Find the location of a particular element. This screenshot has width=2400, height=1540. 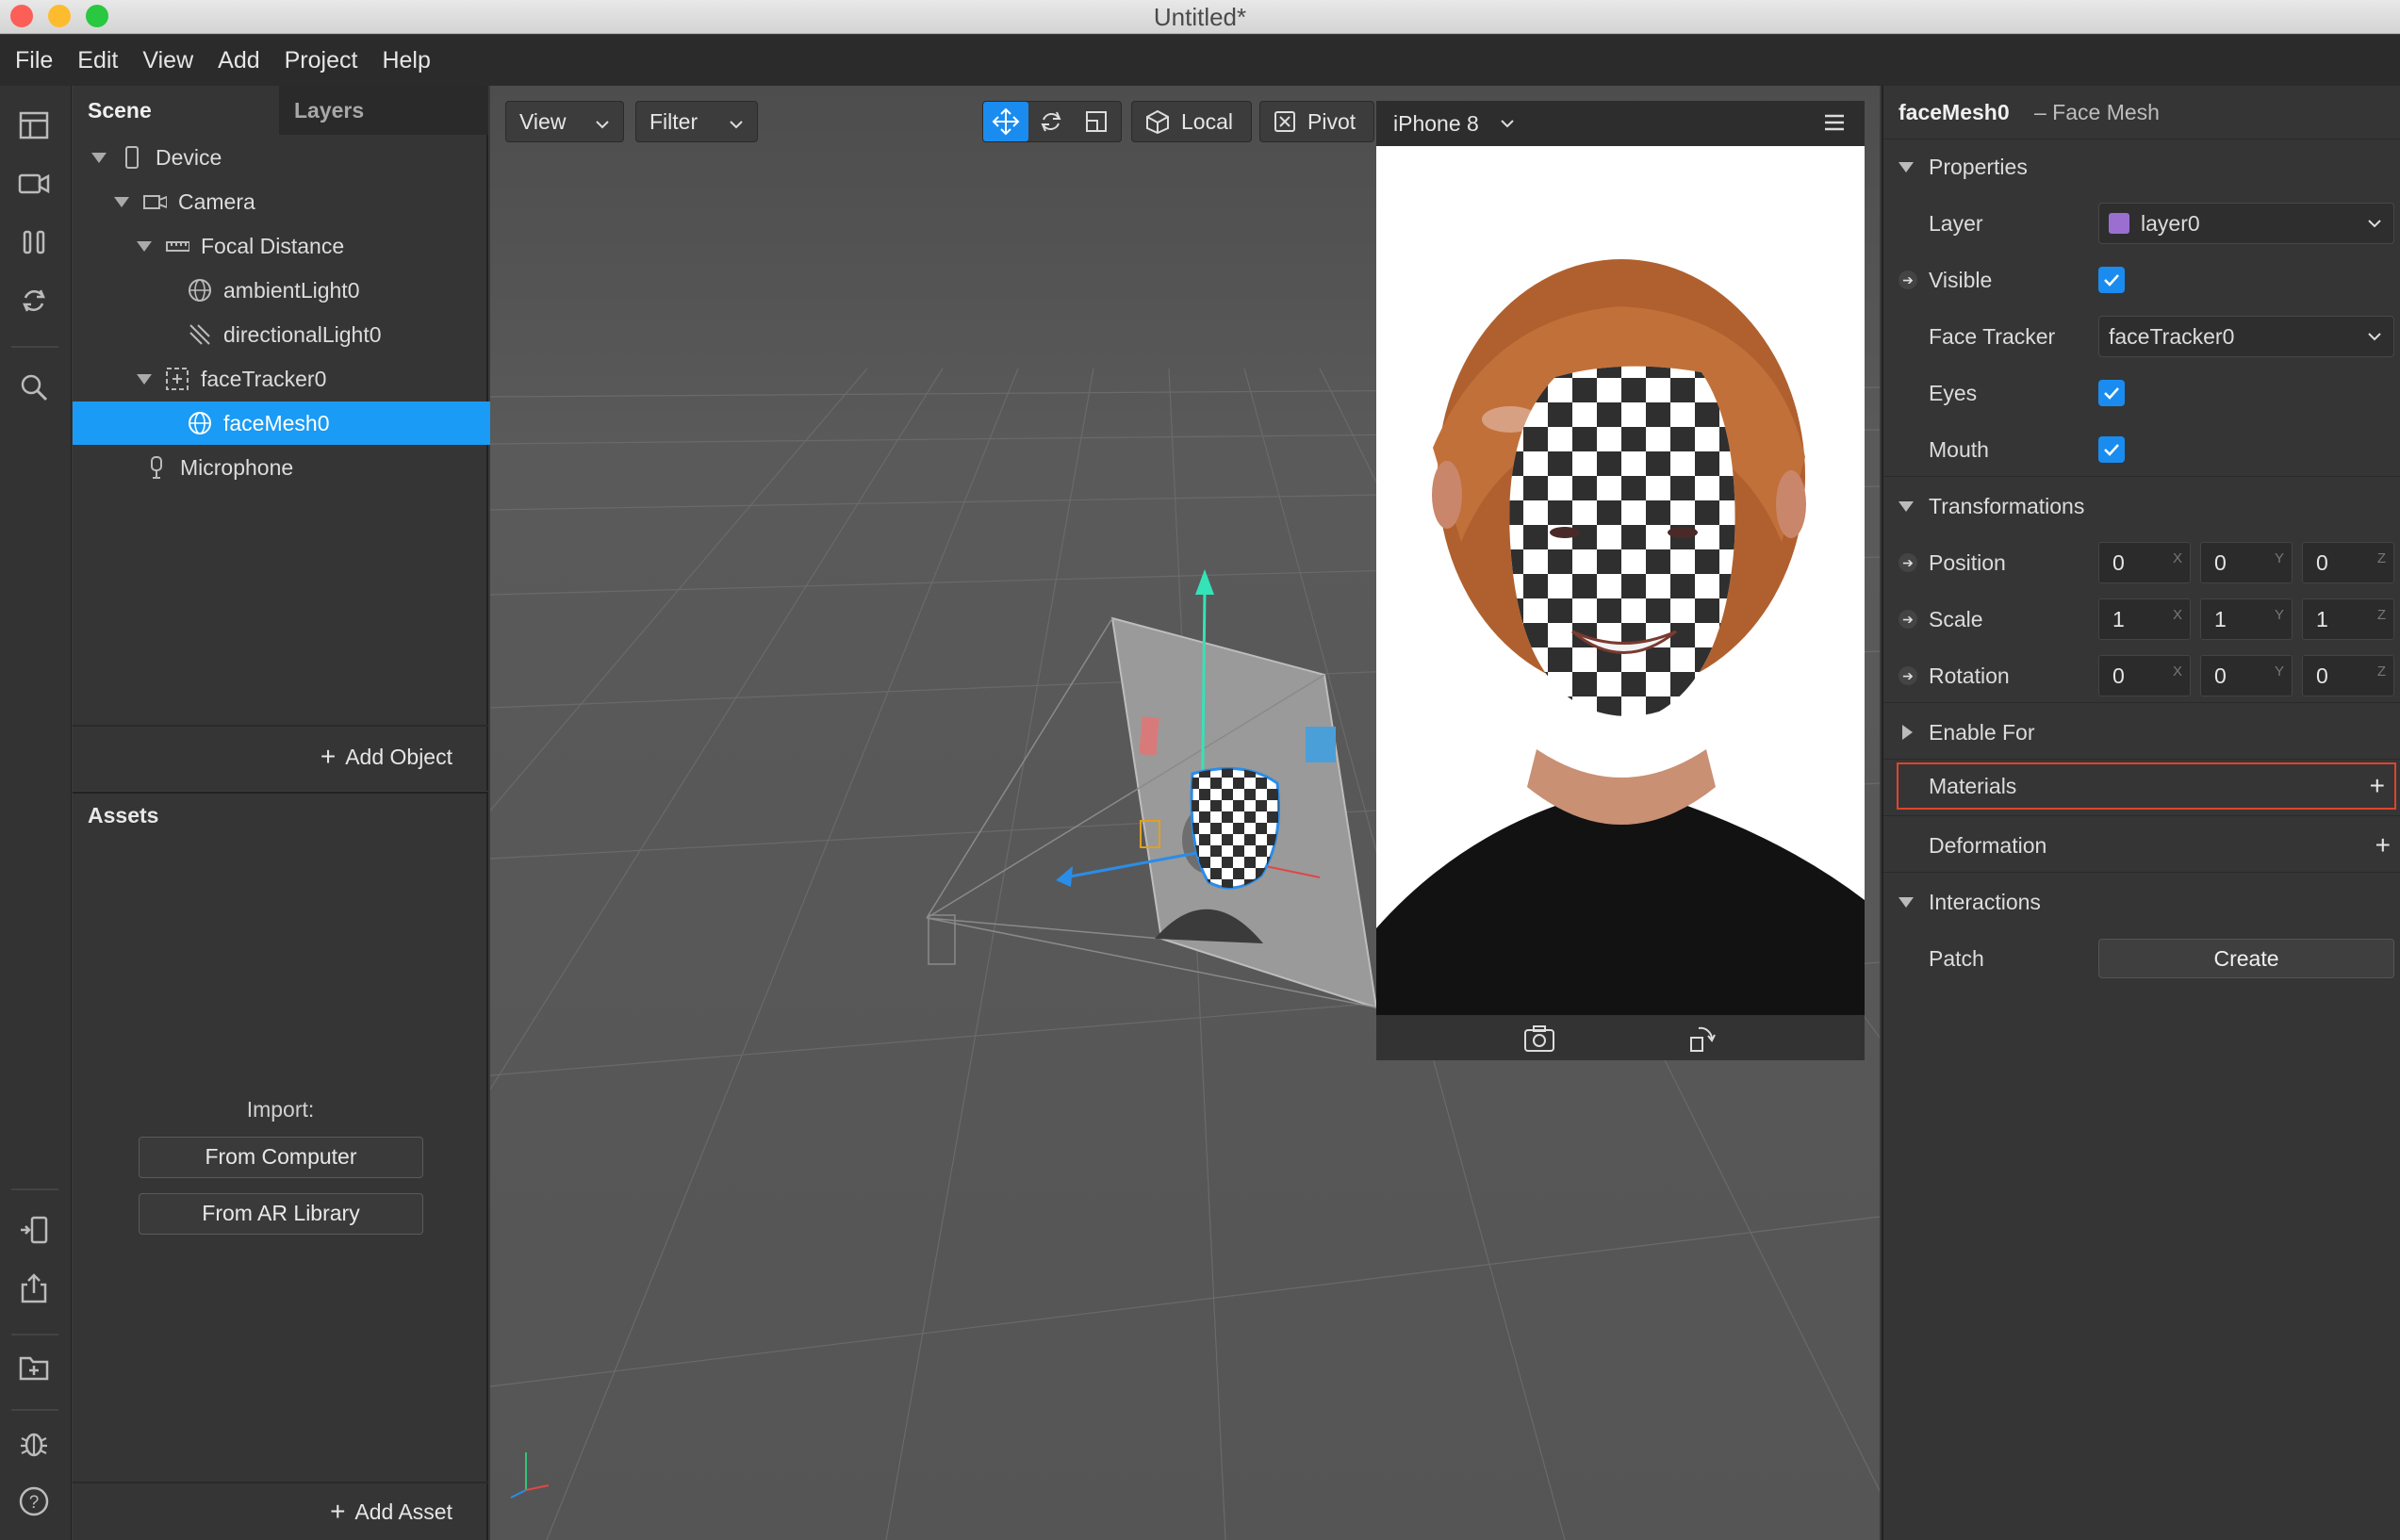

face-tracker-dropdown: faceTracker0 is located at coordinates (2246, 336).